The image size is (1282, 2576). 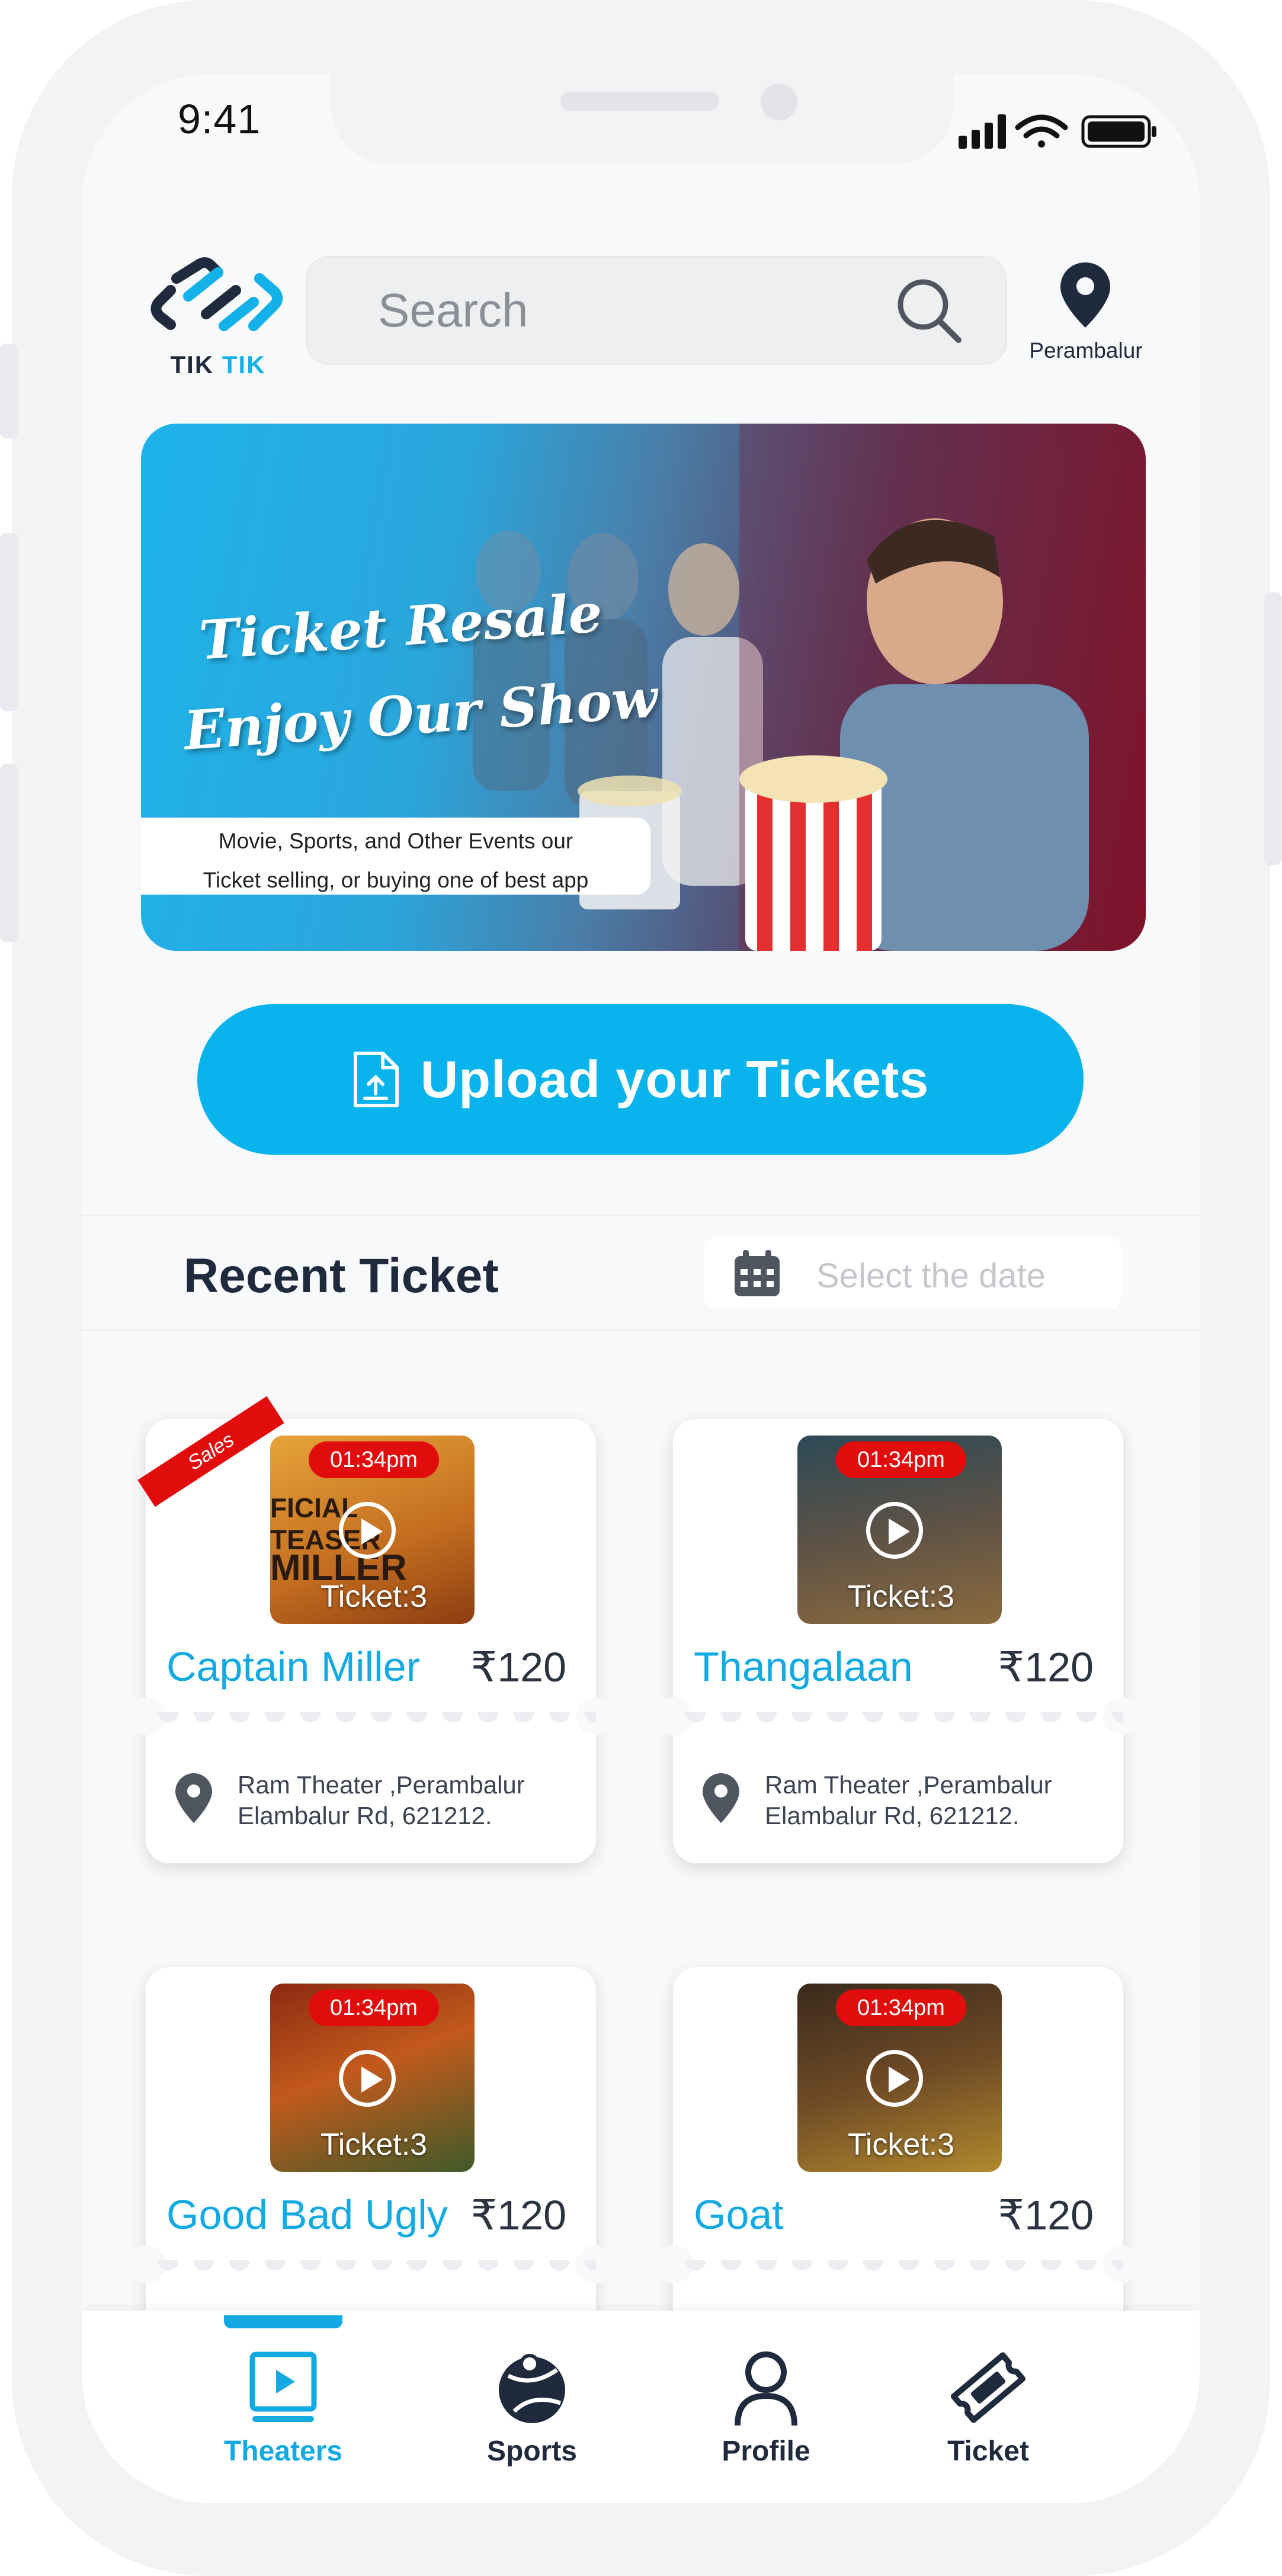 What do you see at coordinates (244, 365) in the screenshot?
I see `logo-text-accent: TIK` at bounding box center [244, 365].